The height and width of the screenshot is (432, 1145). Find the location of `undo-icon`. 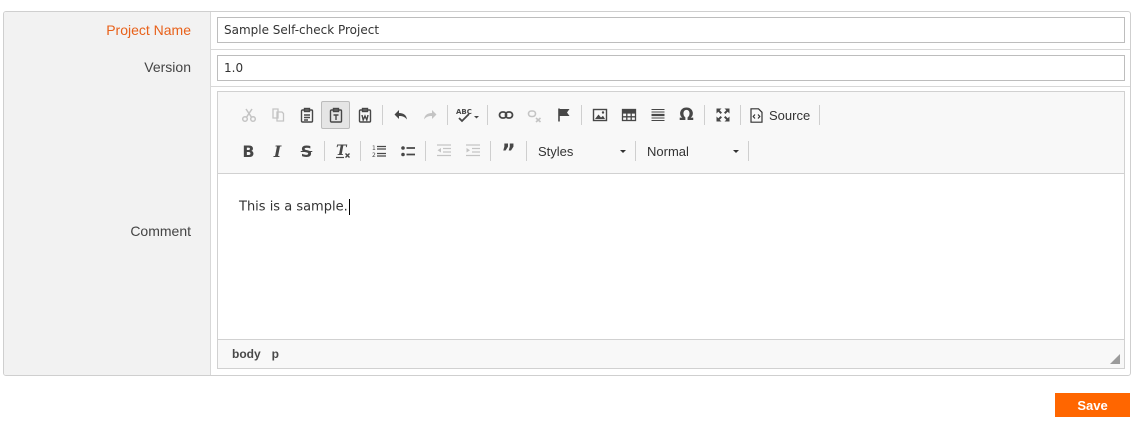

undo-icon is located at coordinates (400, 115).